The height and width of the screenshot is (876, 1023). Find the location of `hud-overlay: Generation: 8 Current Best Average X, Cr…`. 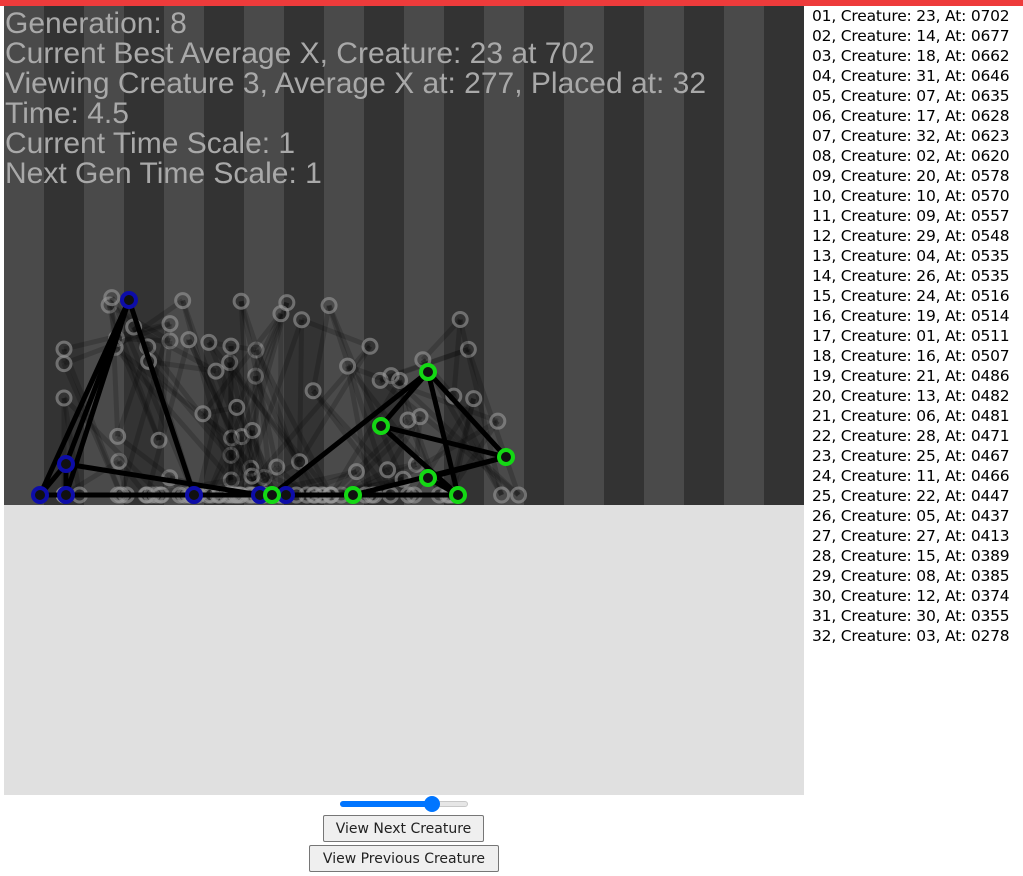

hud-overlay: Generation: 8 Current Best Average X, Cr… is located at coordinates (355, 99).